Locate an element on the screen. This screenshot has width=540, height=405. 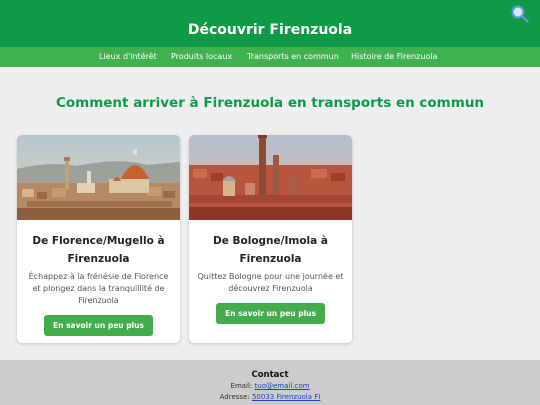
bologna-photo is located at coordinates (270, 177).